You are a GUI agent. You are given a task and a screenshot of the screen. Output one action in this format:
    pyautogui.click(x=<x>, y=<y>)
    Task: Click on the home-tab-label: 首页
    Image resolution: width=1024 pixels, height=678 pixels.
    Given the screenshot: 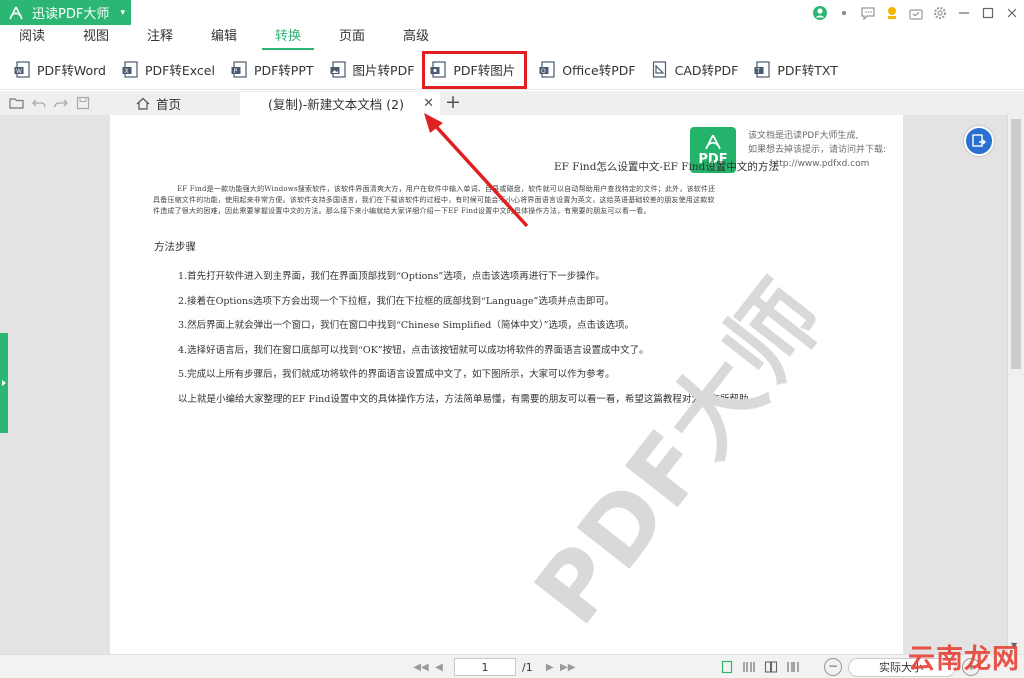 What is the action you would take?
    pyautogui.click(x=169, y=104)
    